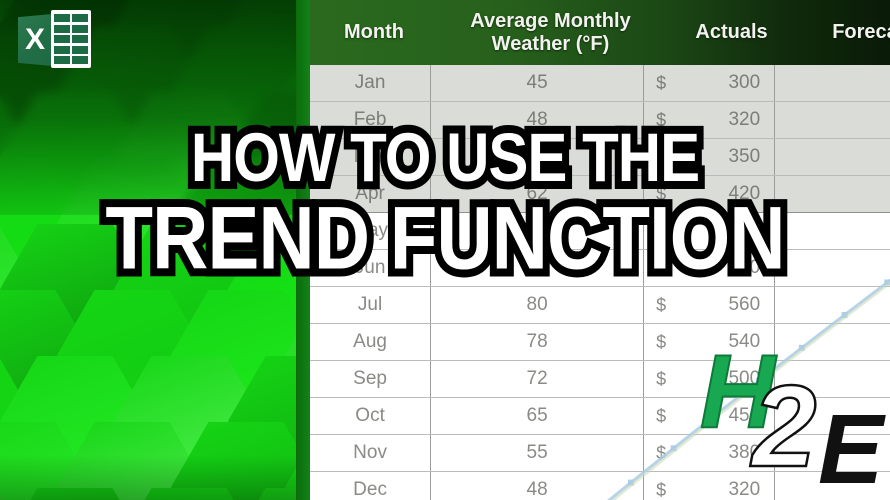 Image resolution: width=890 pixels, height=500 pixels. What do you see at coordinates (784, 426) in the screenshot?
I see `watermark-digit-2: 2` at bounding box center [784, 426].